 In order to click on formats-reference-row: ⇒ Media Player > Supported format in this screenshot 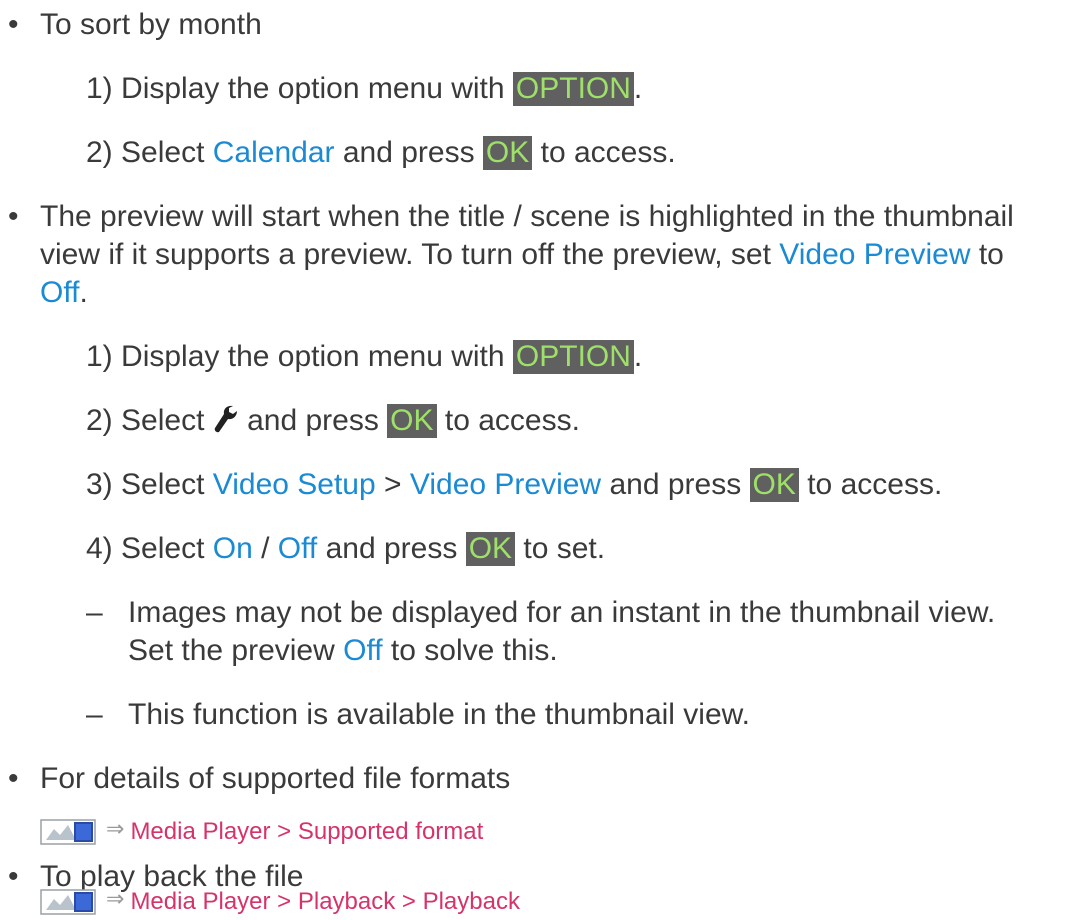, I will do `click(261, 833)`.